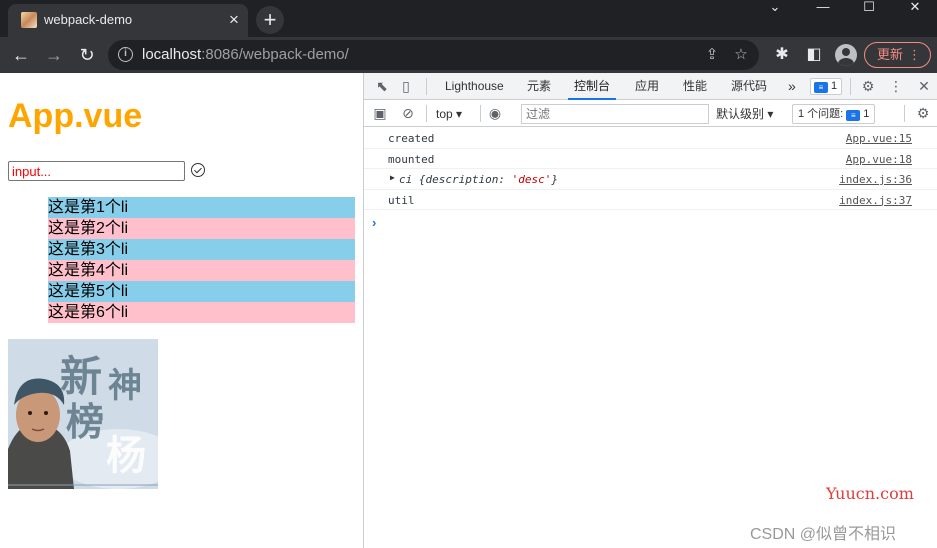 This screenshot has height=548, width=937. Describe the element at coordinates (875, 179) in the screenshot. I see `source-link: index.js:36` at that location.